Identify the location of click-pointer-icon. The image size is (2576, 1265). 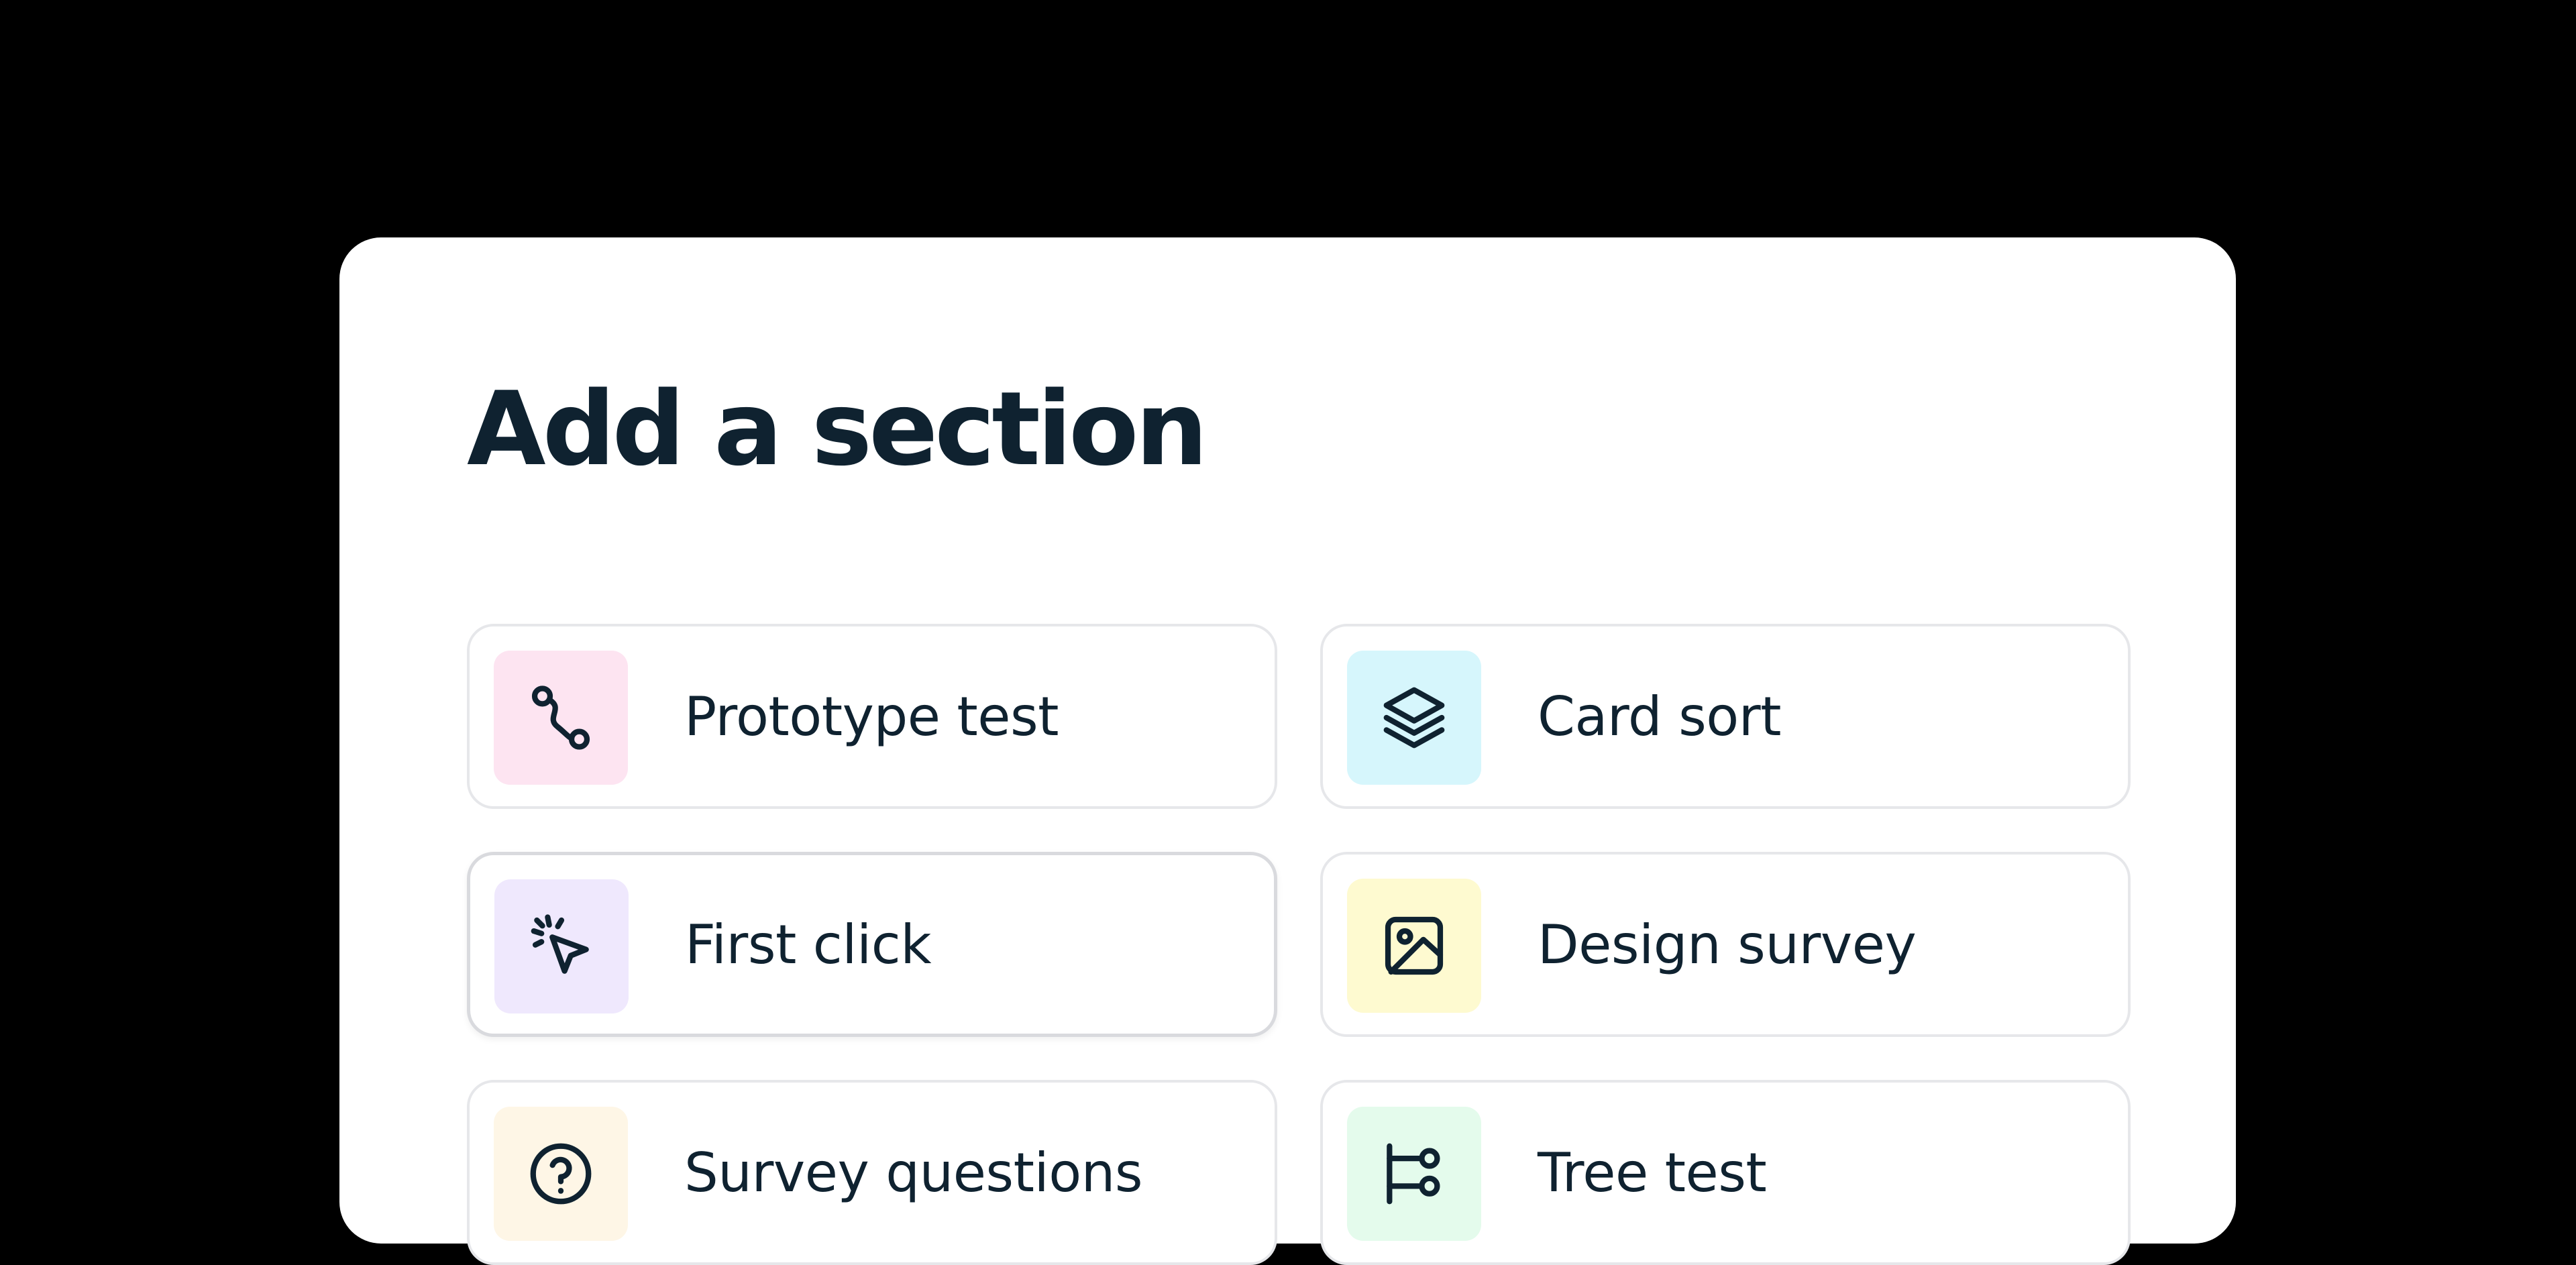
(560, 944).